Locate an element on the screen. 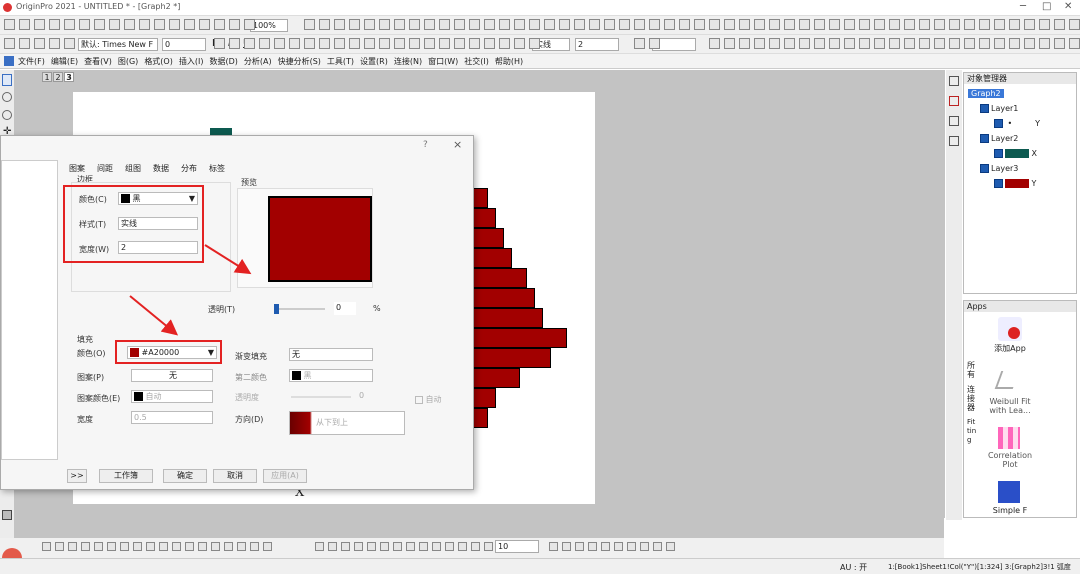 The height and width of the screenshot is (574, 1080). arrow-to-fill is located at coordinates (154, 315).